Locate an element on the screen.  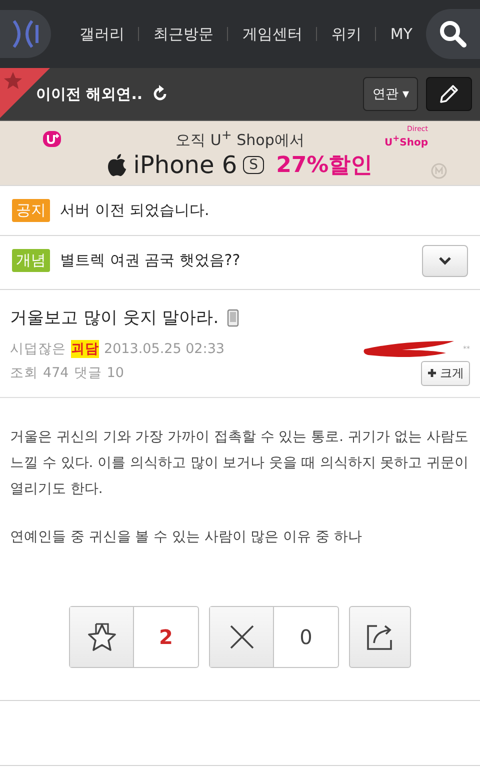
category-prefix: 시덥잖은 is located at coordinates (38, 349).